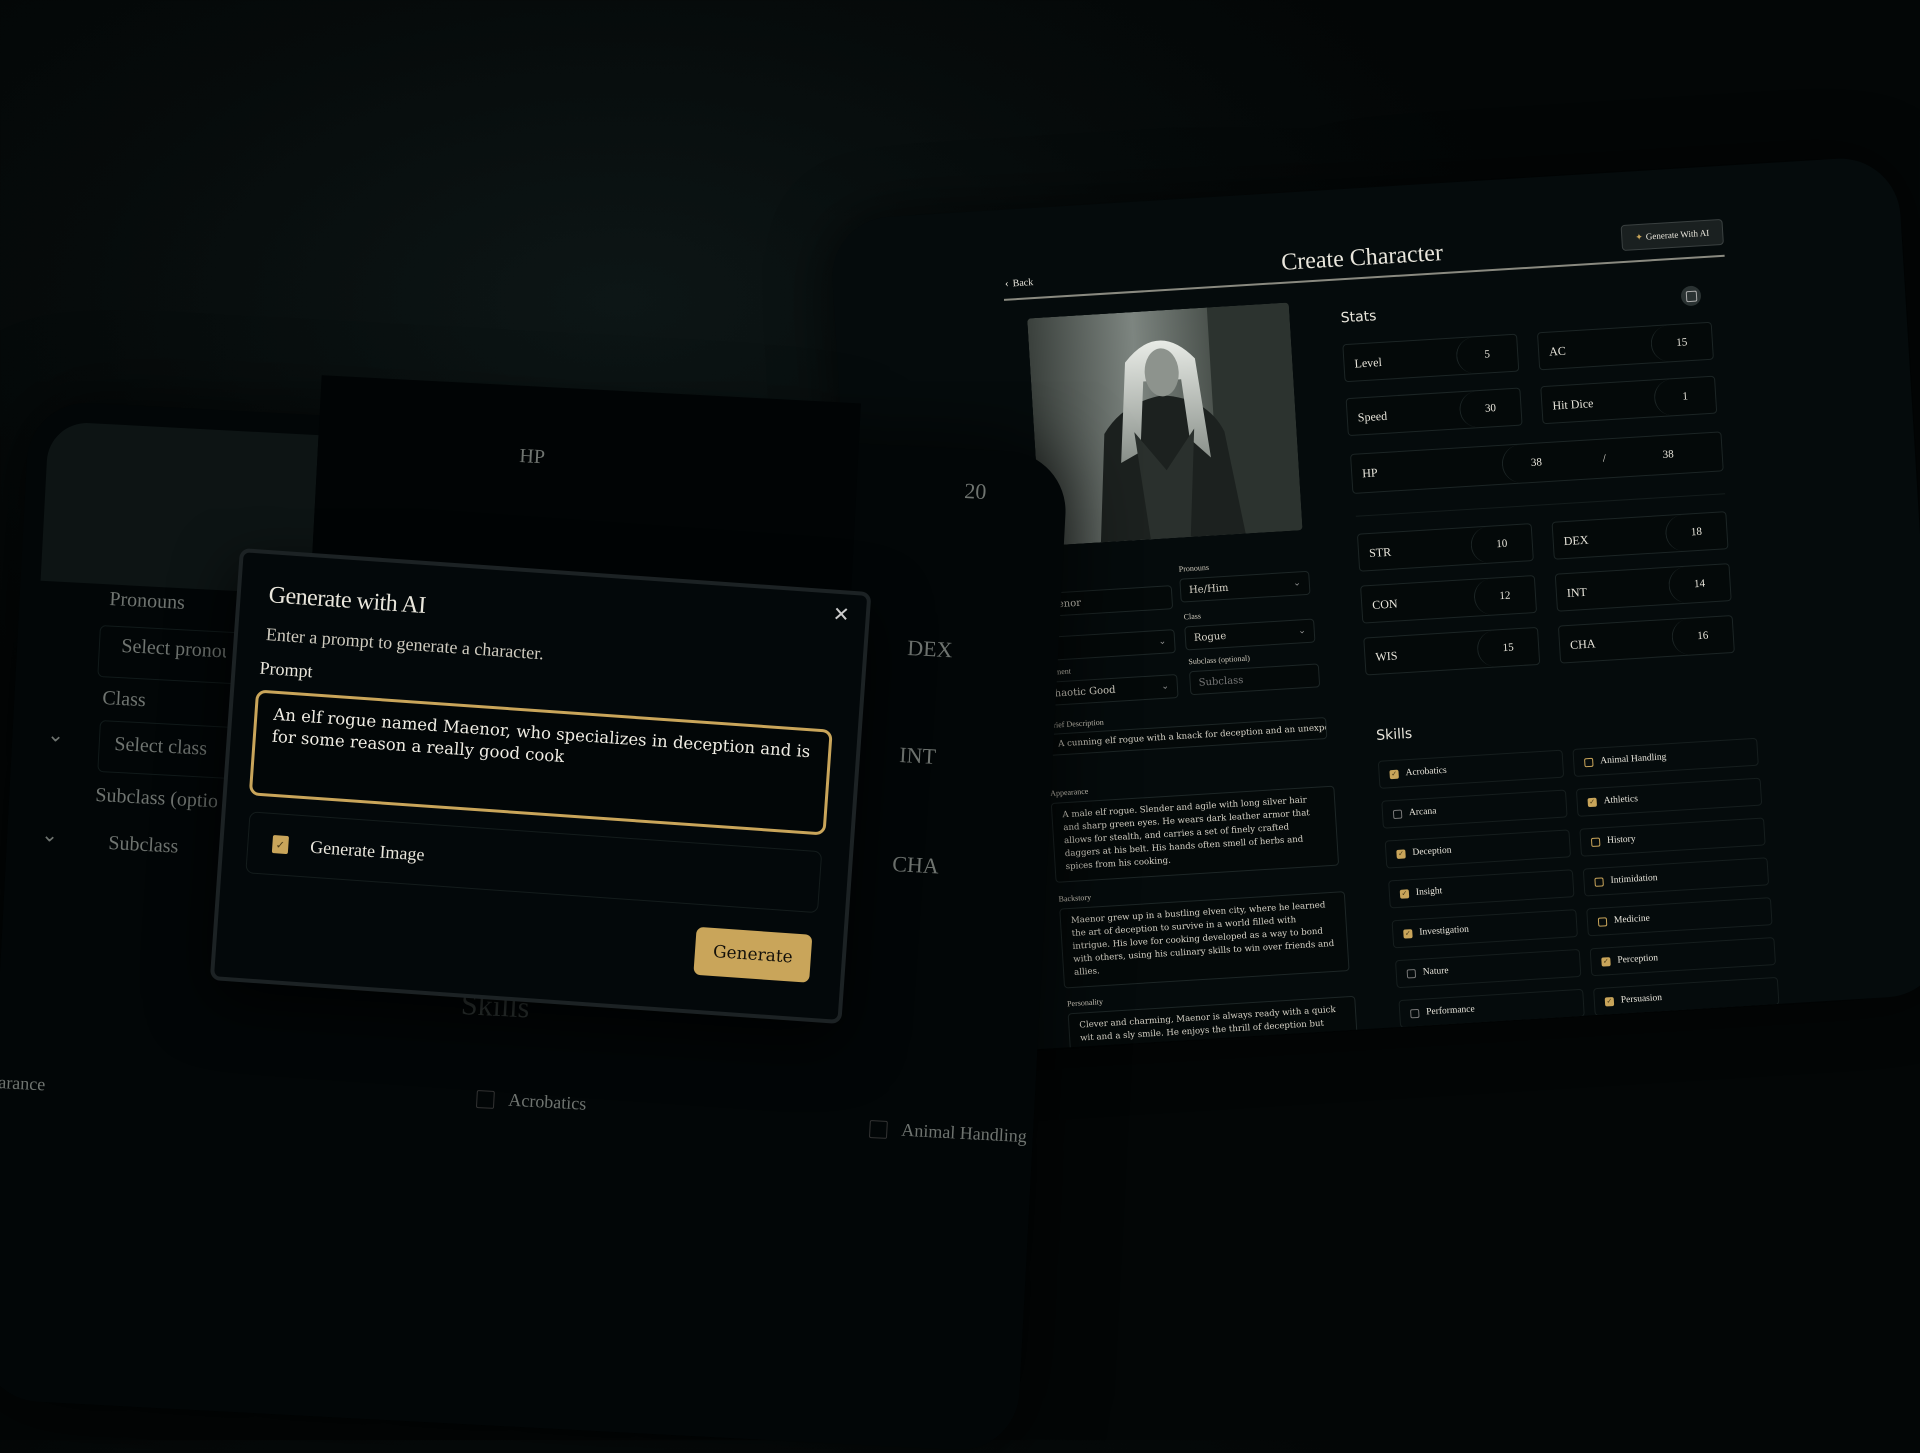 The width and height of the screenshot is (1920, 1453). Describe the element at coordinates (1702, 636) in the screenshot. I see `stat-value: 16` at that location.